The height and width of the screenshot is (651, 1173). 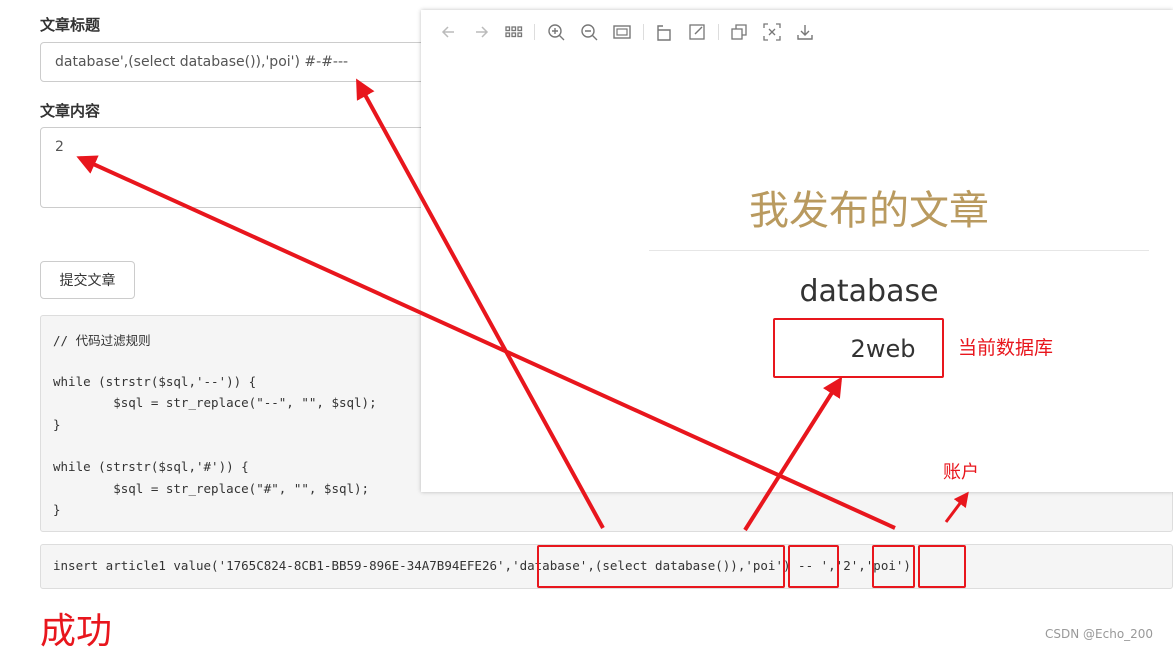 What do you see at coordinates (211, 488) in the screenshot?
I see `code-line: $sql = str_replace("#", "", $sql);` at bounding box center [211, 488].